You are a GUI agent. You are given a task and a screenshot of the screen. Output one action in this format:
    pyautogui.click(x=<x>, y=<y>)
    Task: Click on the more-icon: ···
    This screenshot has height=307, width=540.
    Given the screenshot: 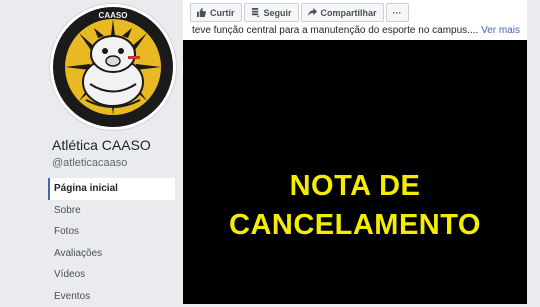 What is the action you would take?
    pyautogui.click(x=397, y=13)
    